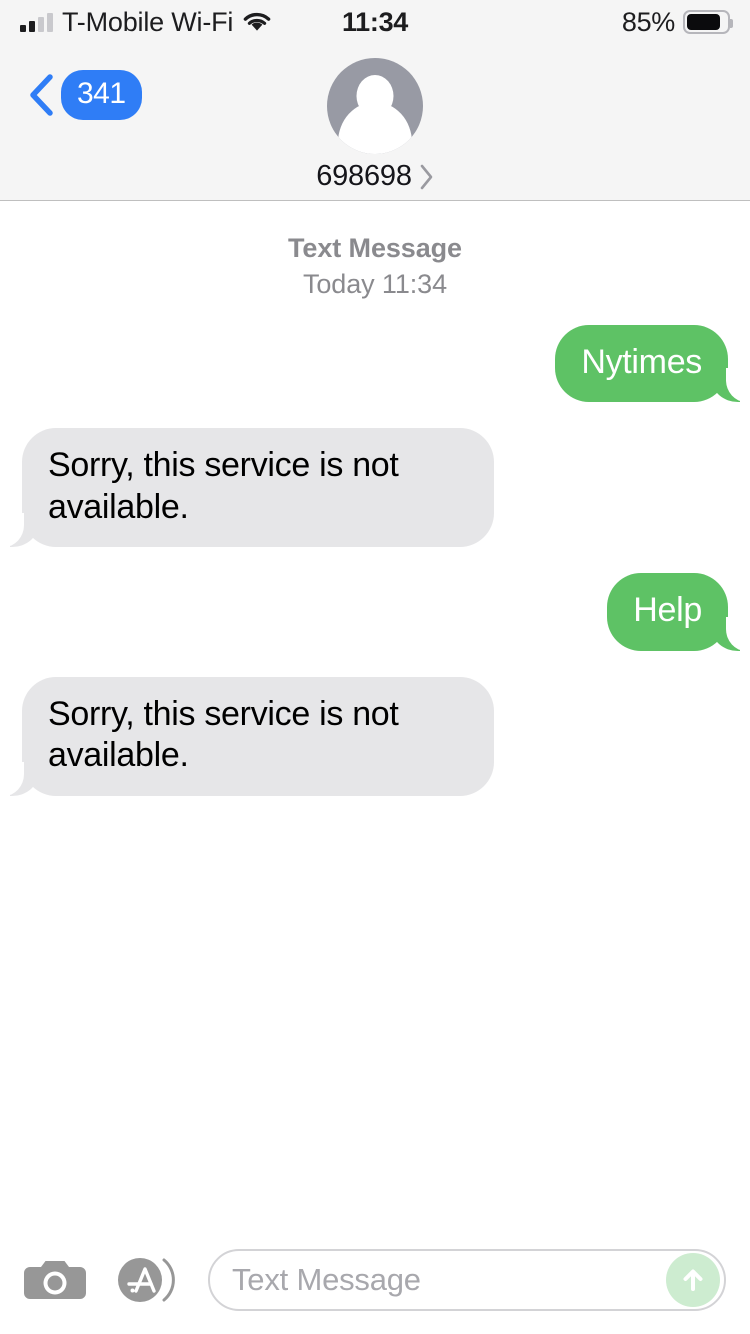 The image size is (750, 1334). What do you see at coordinates (427, 177) in the screenshot?
I see `chevron-right-icon` at bounding box center [427, 177].